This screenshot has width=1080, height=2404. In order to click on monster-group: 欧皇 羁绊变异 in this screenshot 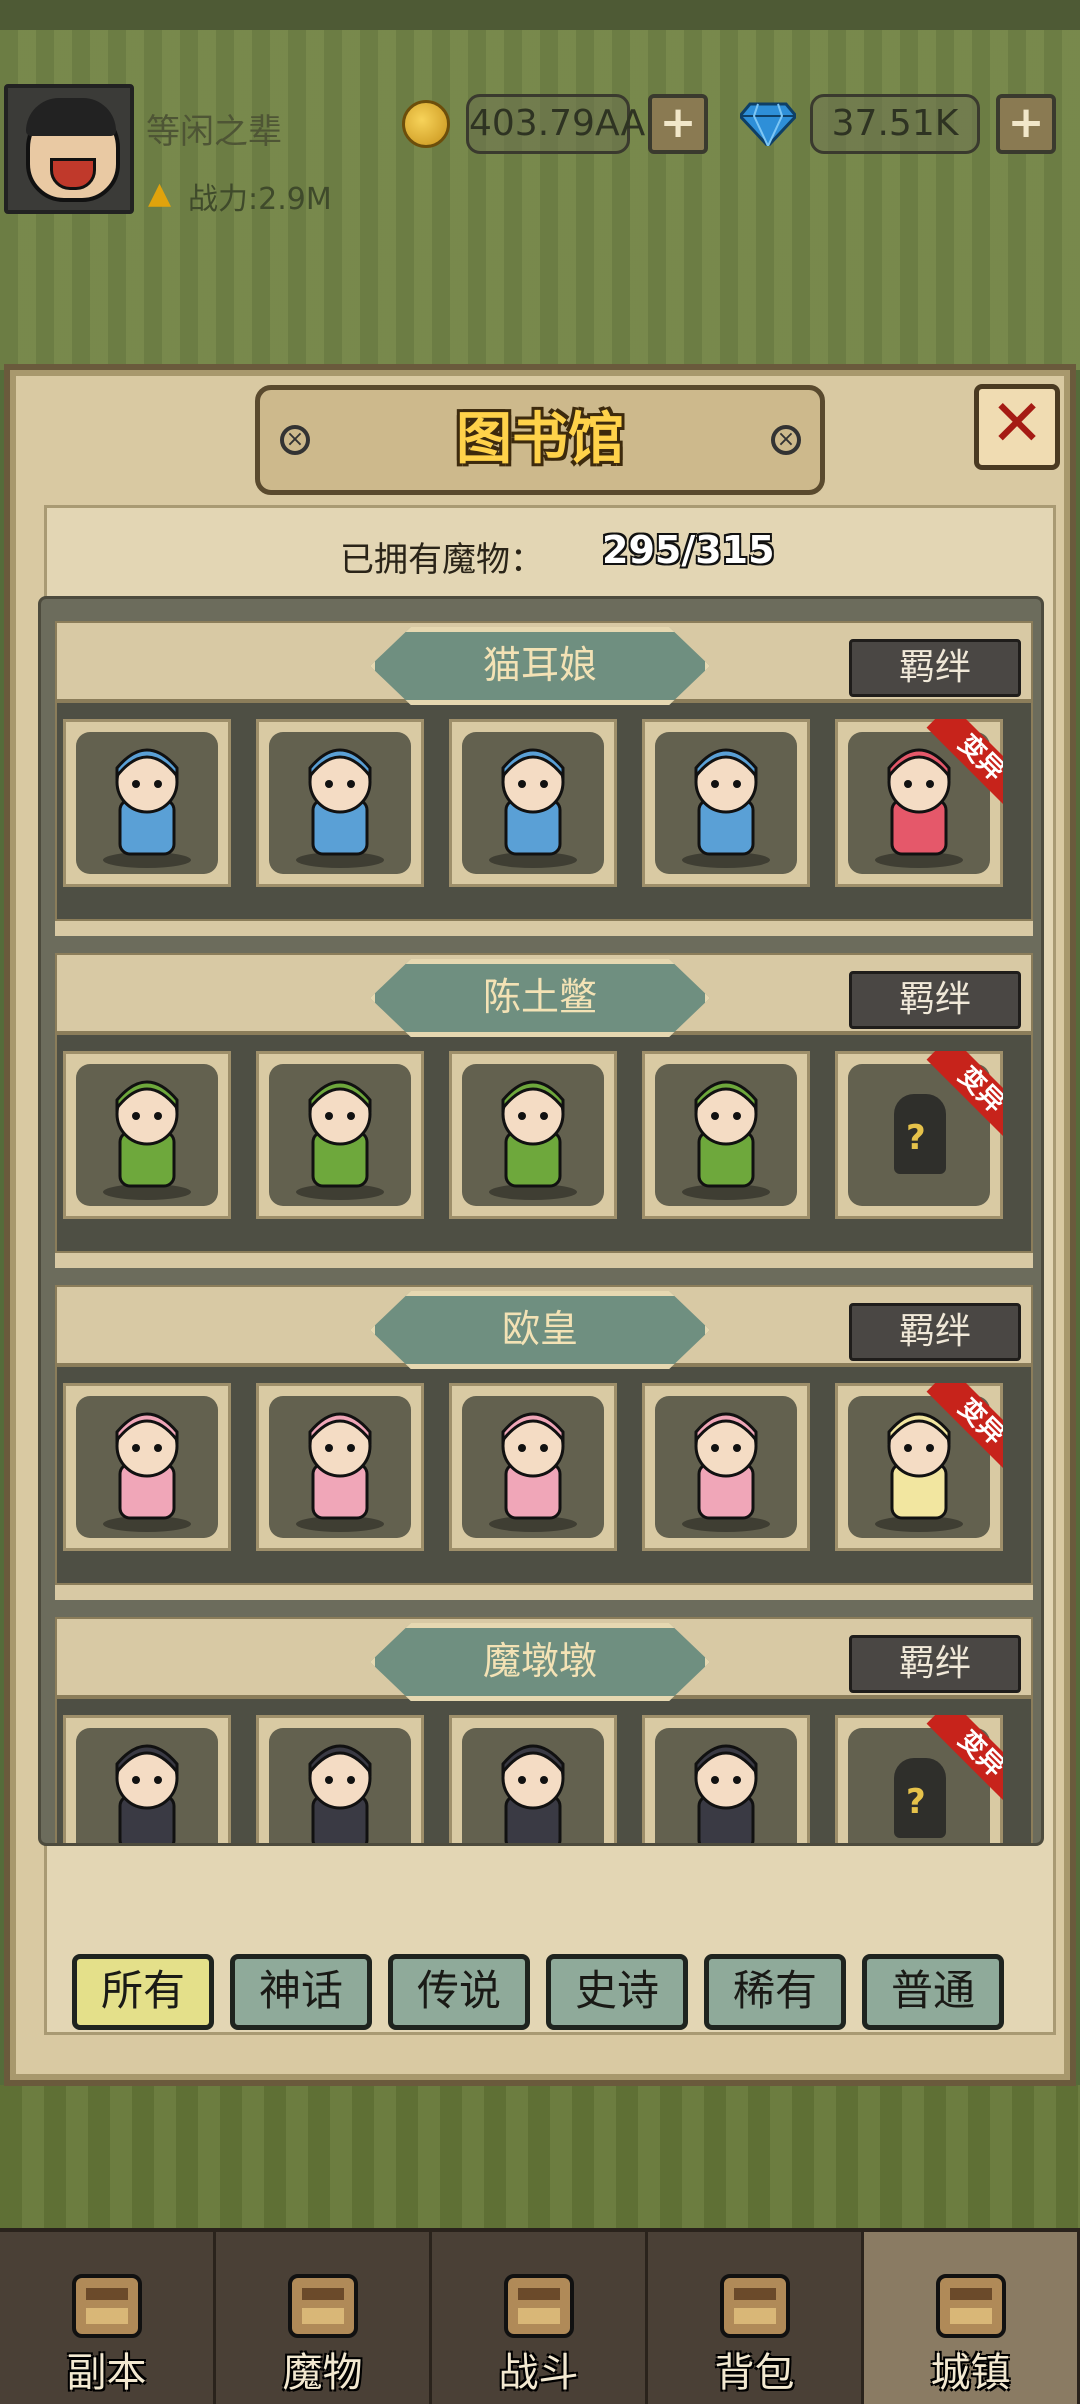, I will do `click(544, 1442)`.